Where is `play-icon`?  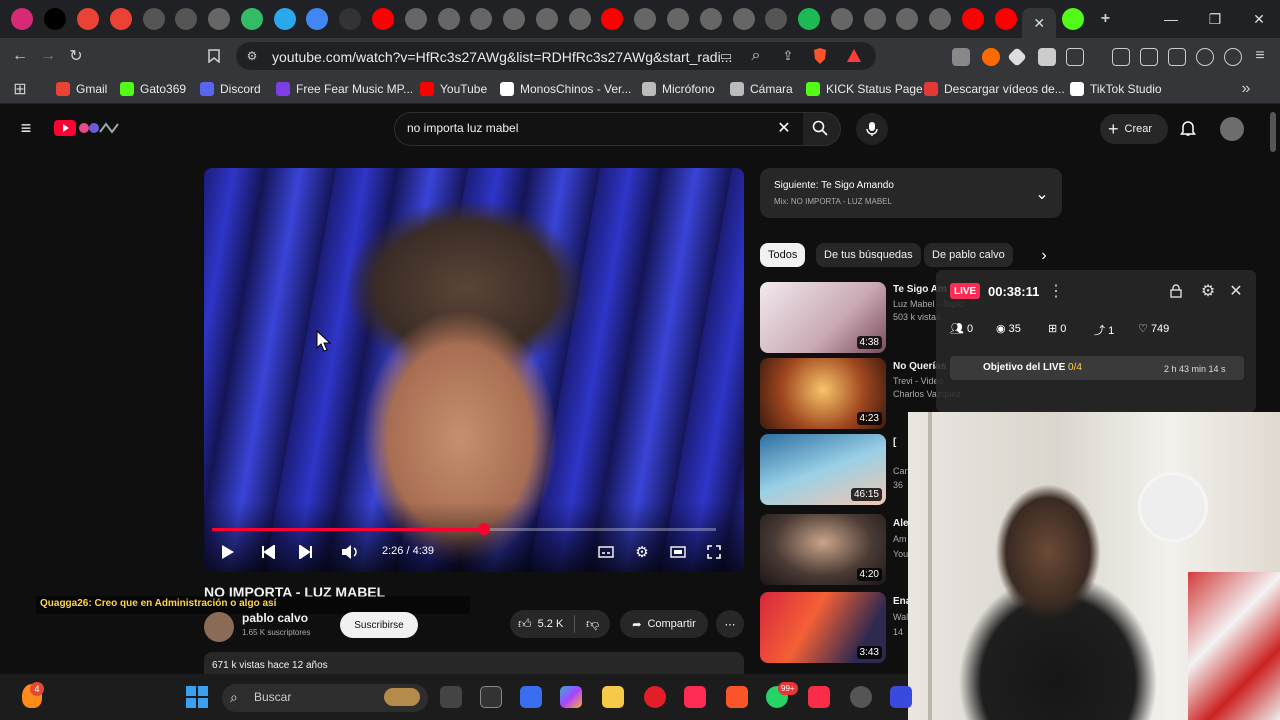
play-icon is located at coordinates (228, 552).